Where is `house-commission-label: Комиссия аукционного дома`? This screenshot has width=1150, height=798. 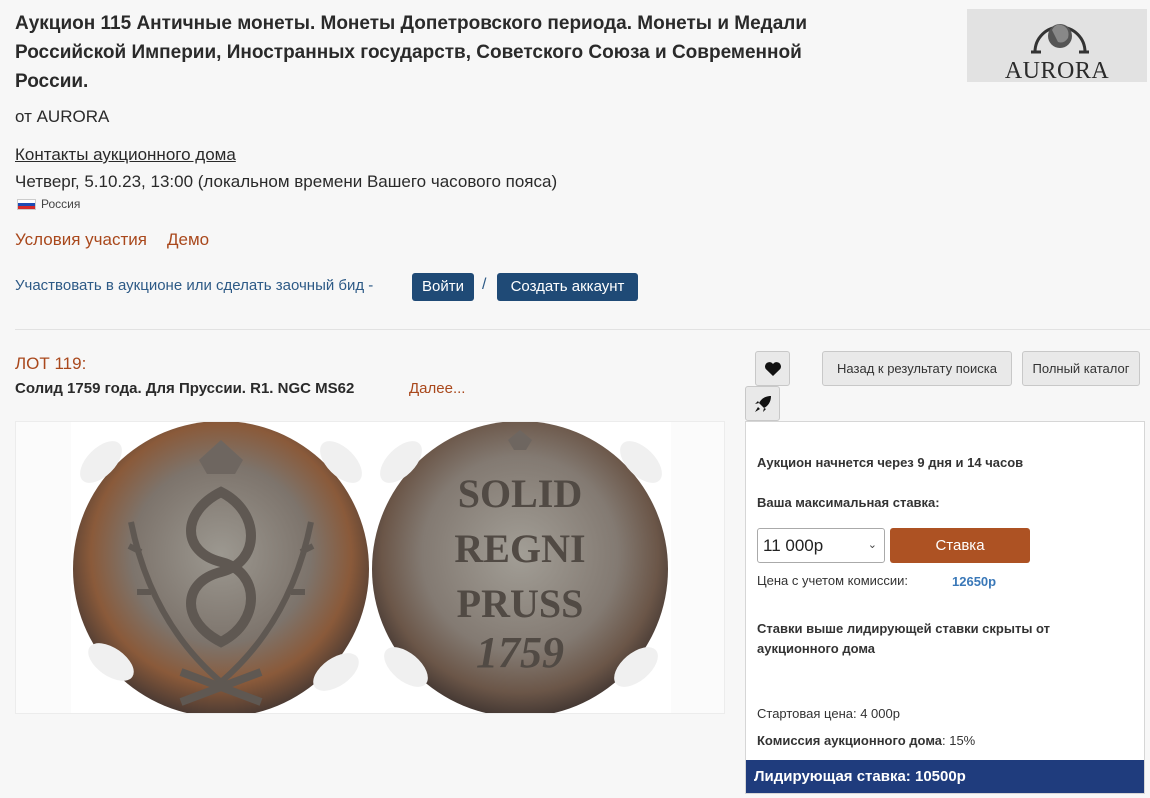 house-commission-label: Комиссия аукционного дома is located at coordinates (849, 740).